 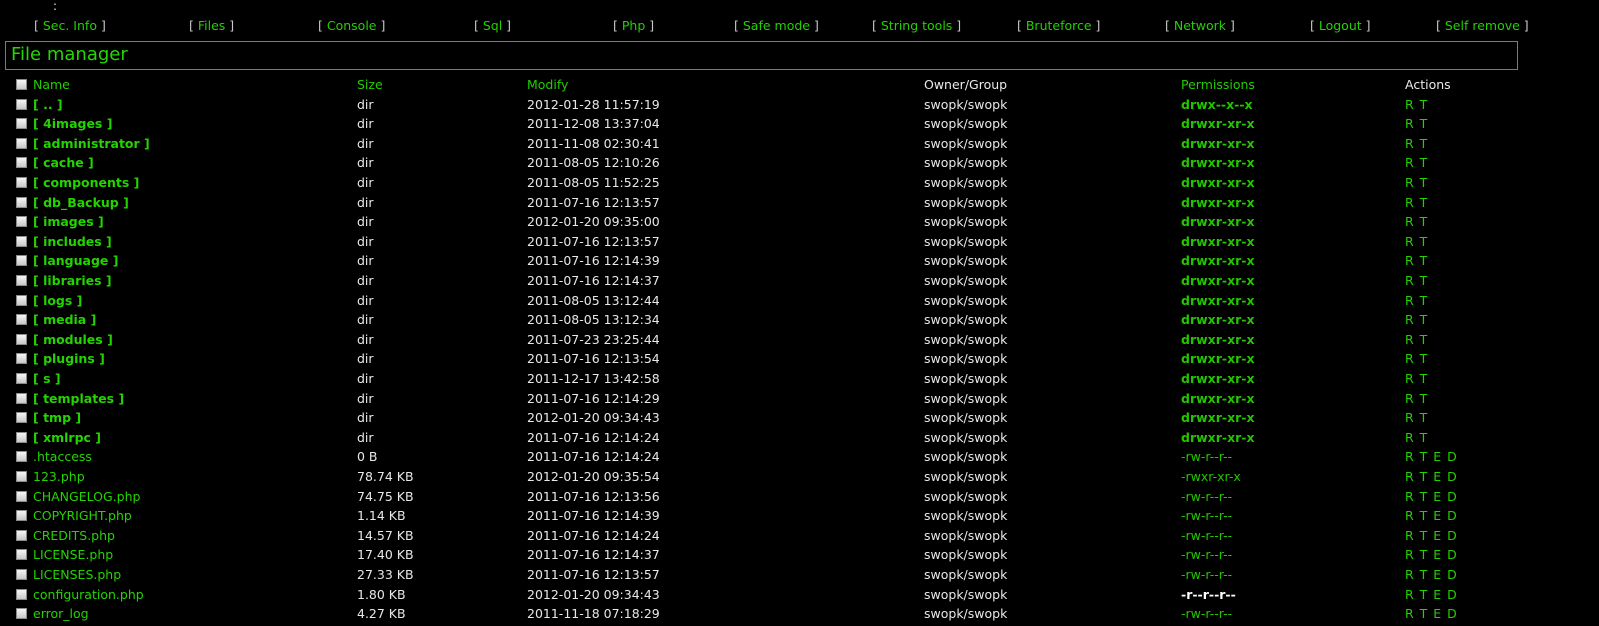 I want to click on menu-item-label: Self remove, so click(x=1482, y=25).